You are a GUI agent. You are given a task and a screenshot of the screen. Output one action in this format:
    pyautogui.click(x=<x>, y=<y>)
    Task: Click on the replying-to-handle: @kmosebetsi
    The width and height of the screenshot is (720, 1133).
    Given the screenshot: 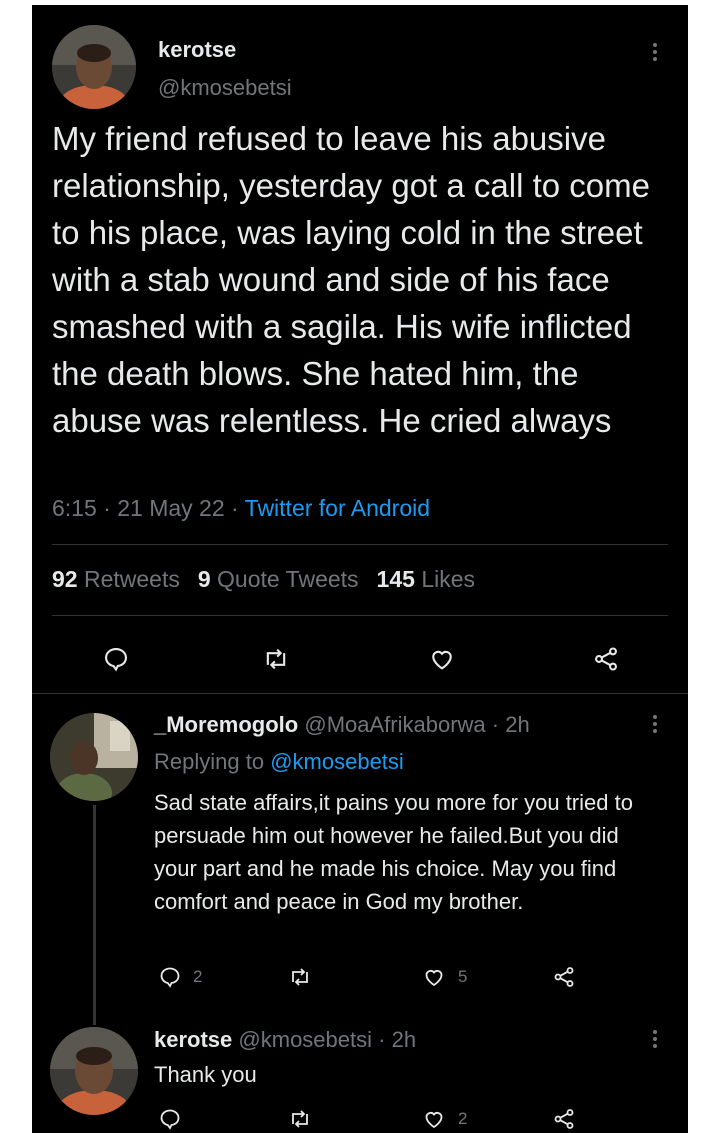 What is the action you would take?
    pyautogui.click(x=337, y=761)
    